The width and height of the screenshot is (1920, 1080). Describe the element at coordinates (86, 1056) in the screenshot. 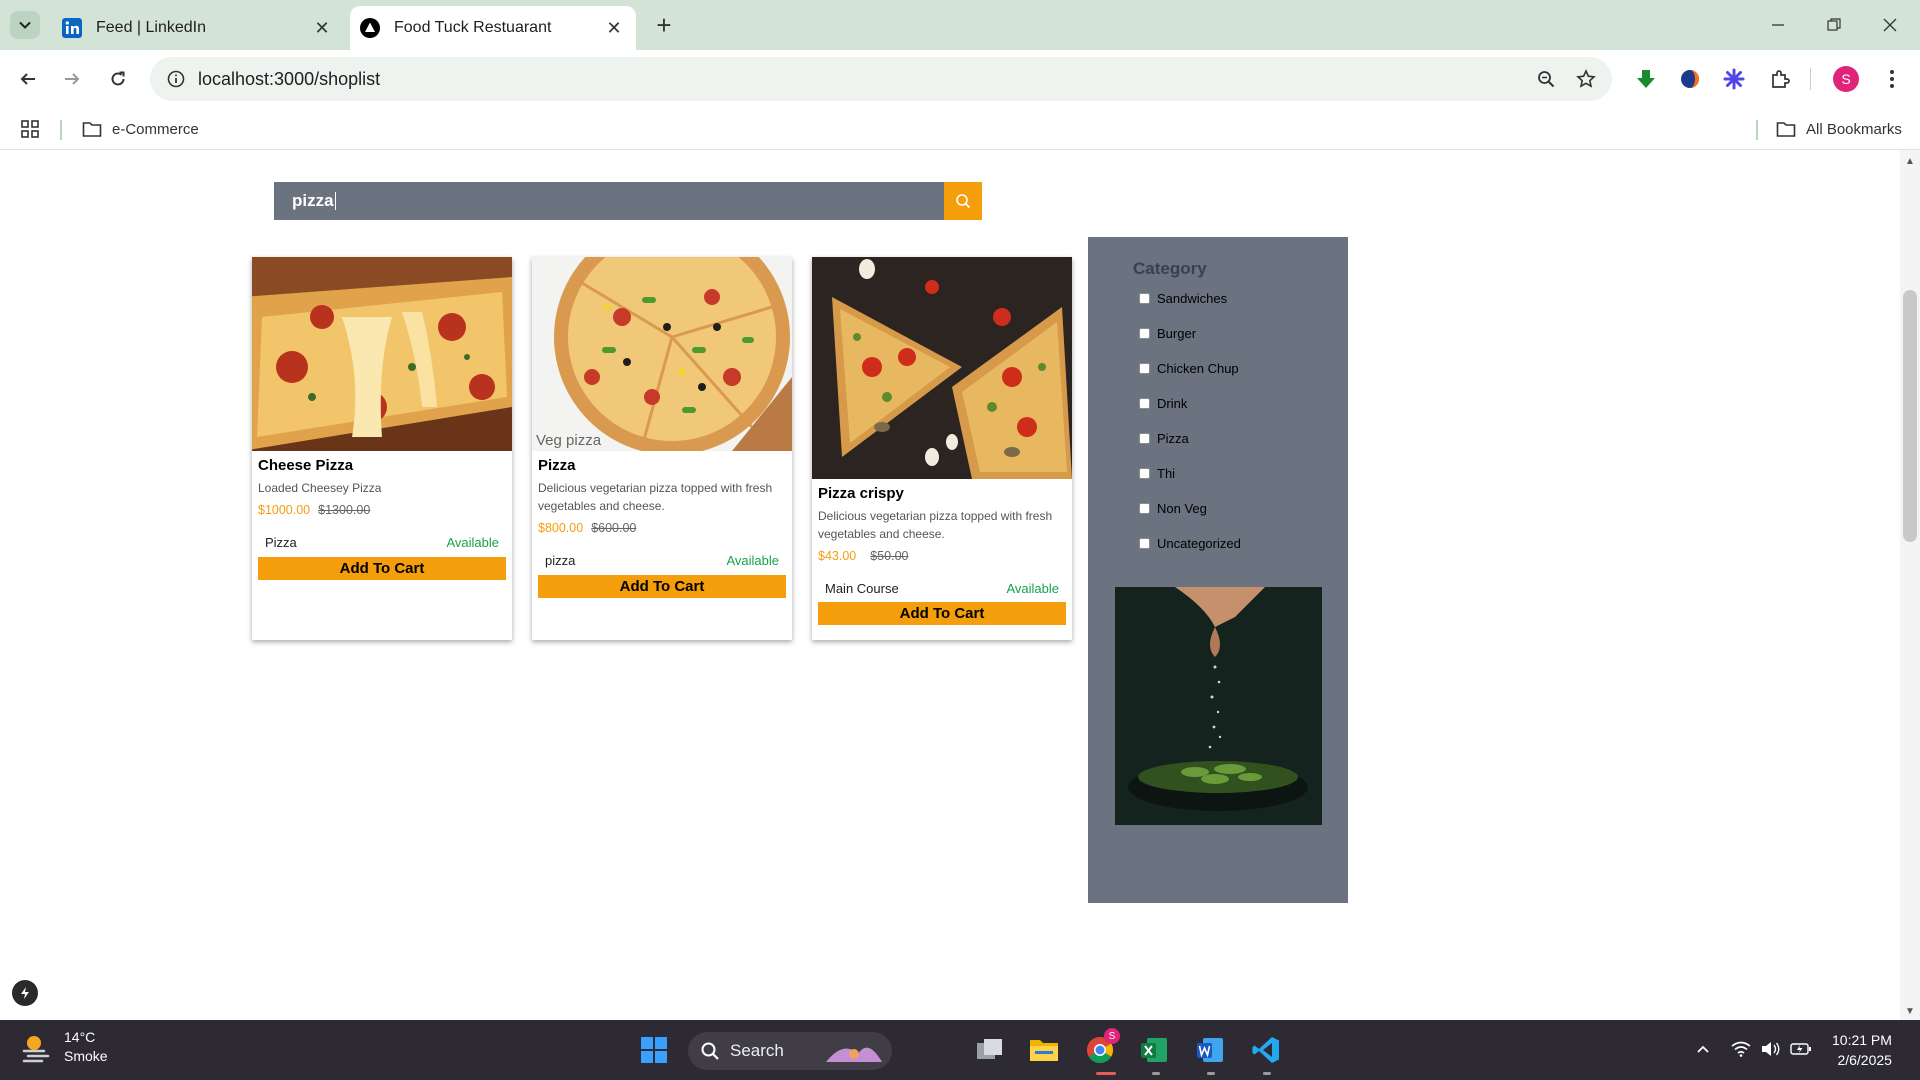

I see `weather-description: Smoke` at that location.